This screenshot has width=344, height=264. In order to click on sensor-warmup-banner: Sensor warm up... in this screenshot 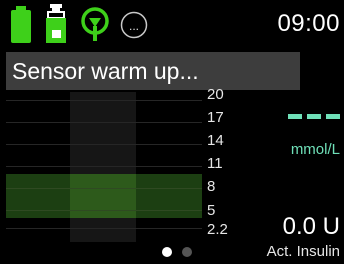, I will do `click(153, 71)`.